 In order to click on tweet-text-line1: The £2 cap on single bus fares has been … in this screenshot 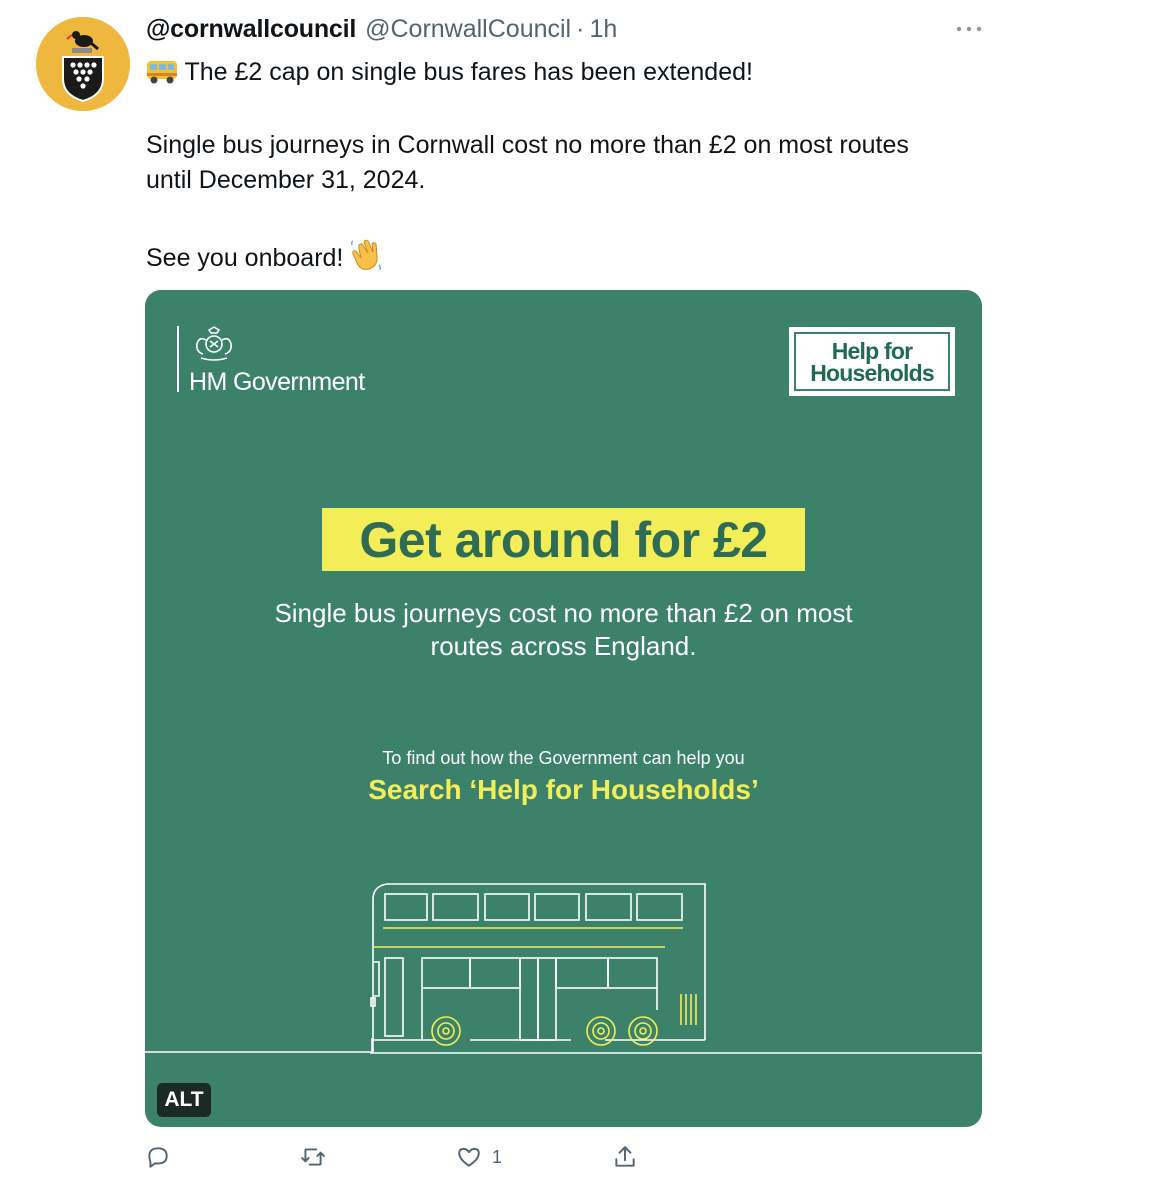, I will do `click(449, 75)`.